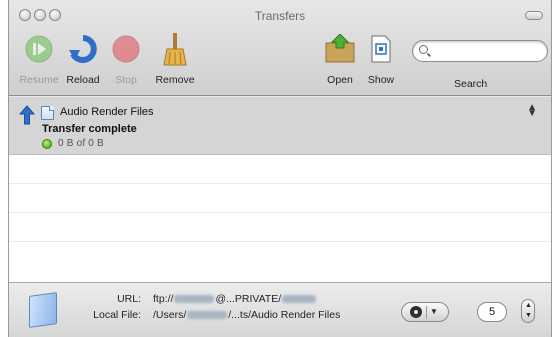 The image size is (554, 337). I want to click on action-popup-button: ▼, so click(425, 312).